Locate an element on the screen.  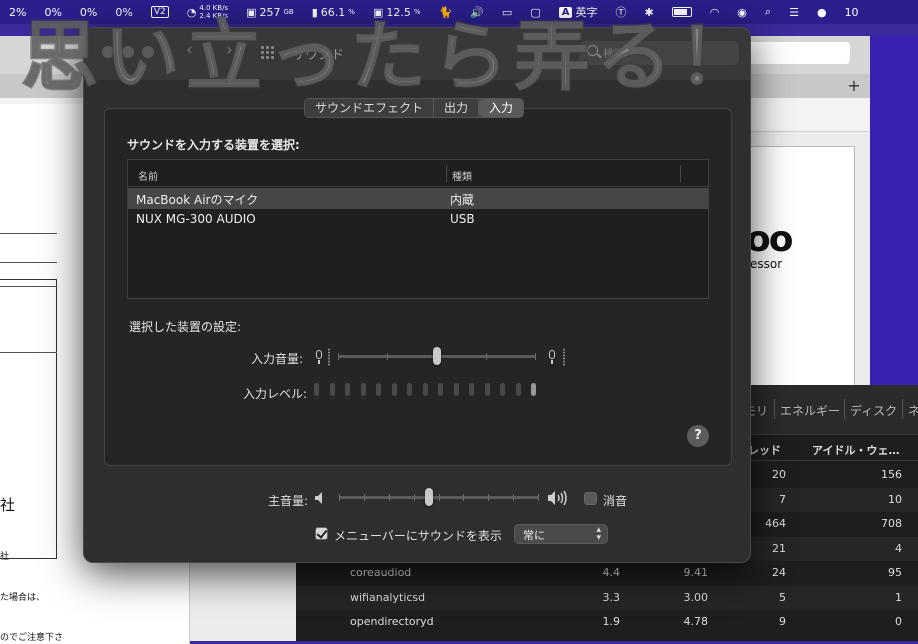
show-in-menubar-popup: 常に ▴ ▾ is located at coordinates (561, 534).